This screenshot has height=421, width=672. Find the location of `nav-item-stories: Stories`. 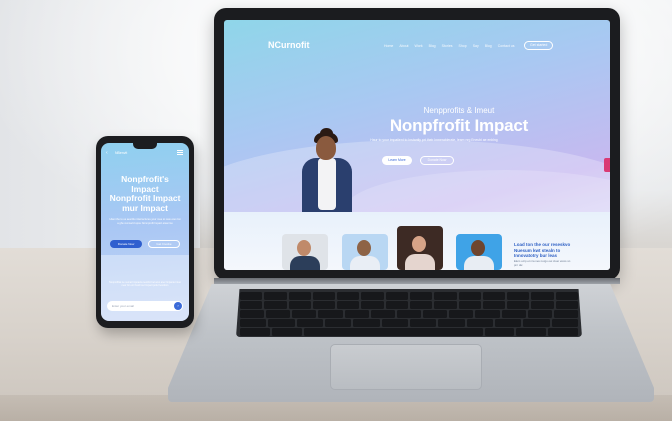

nav-item-stories: Stories is located at coordinates (447, 46).